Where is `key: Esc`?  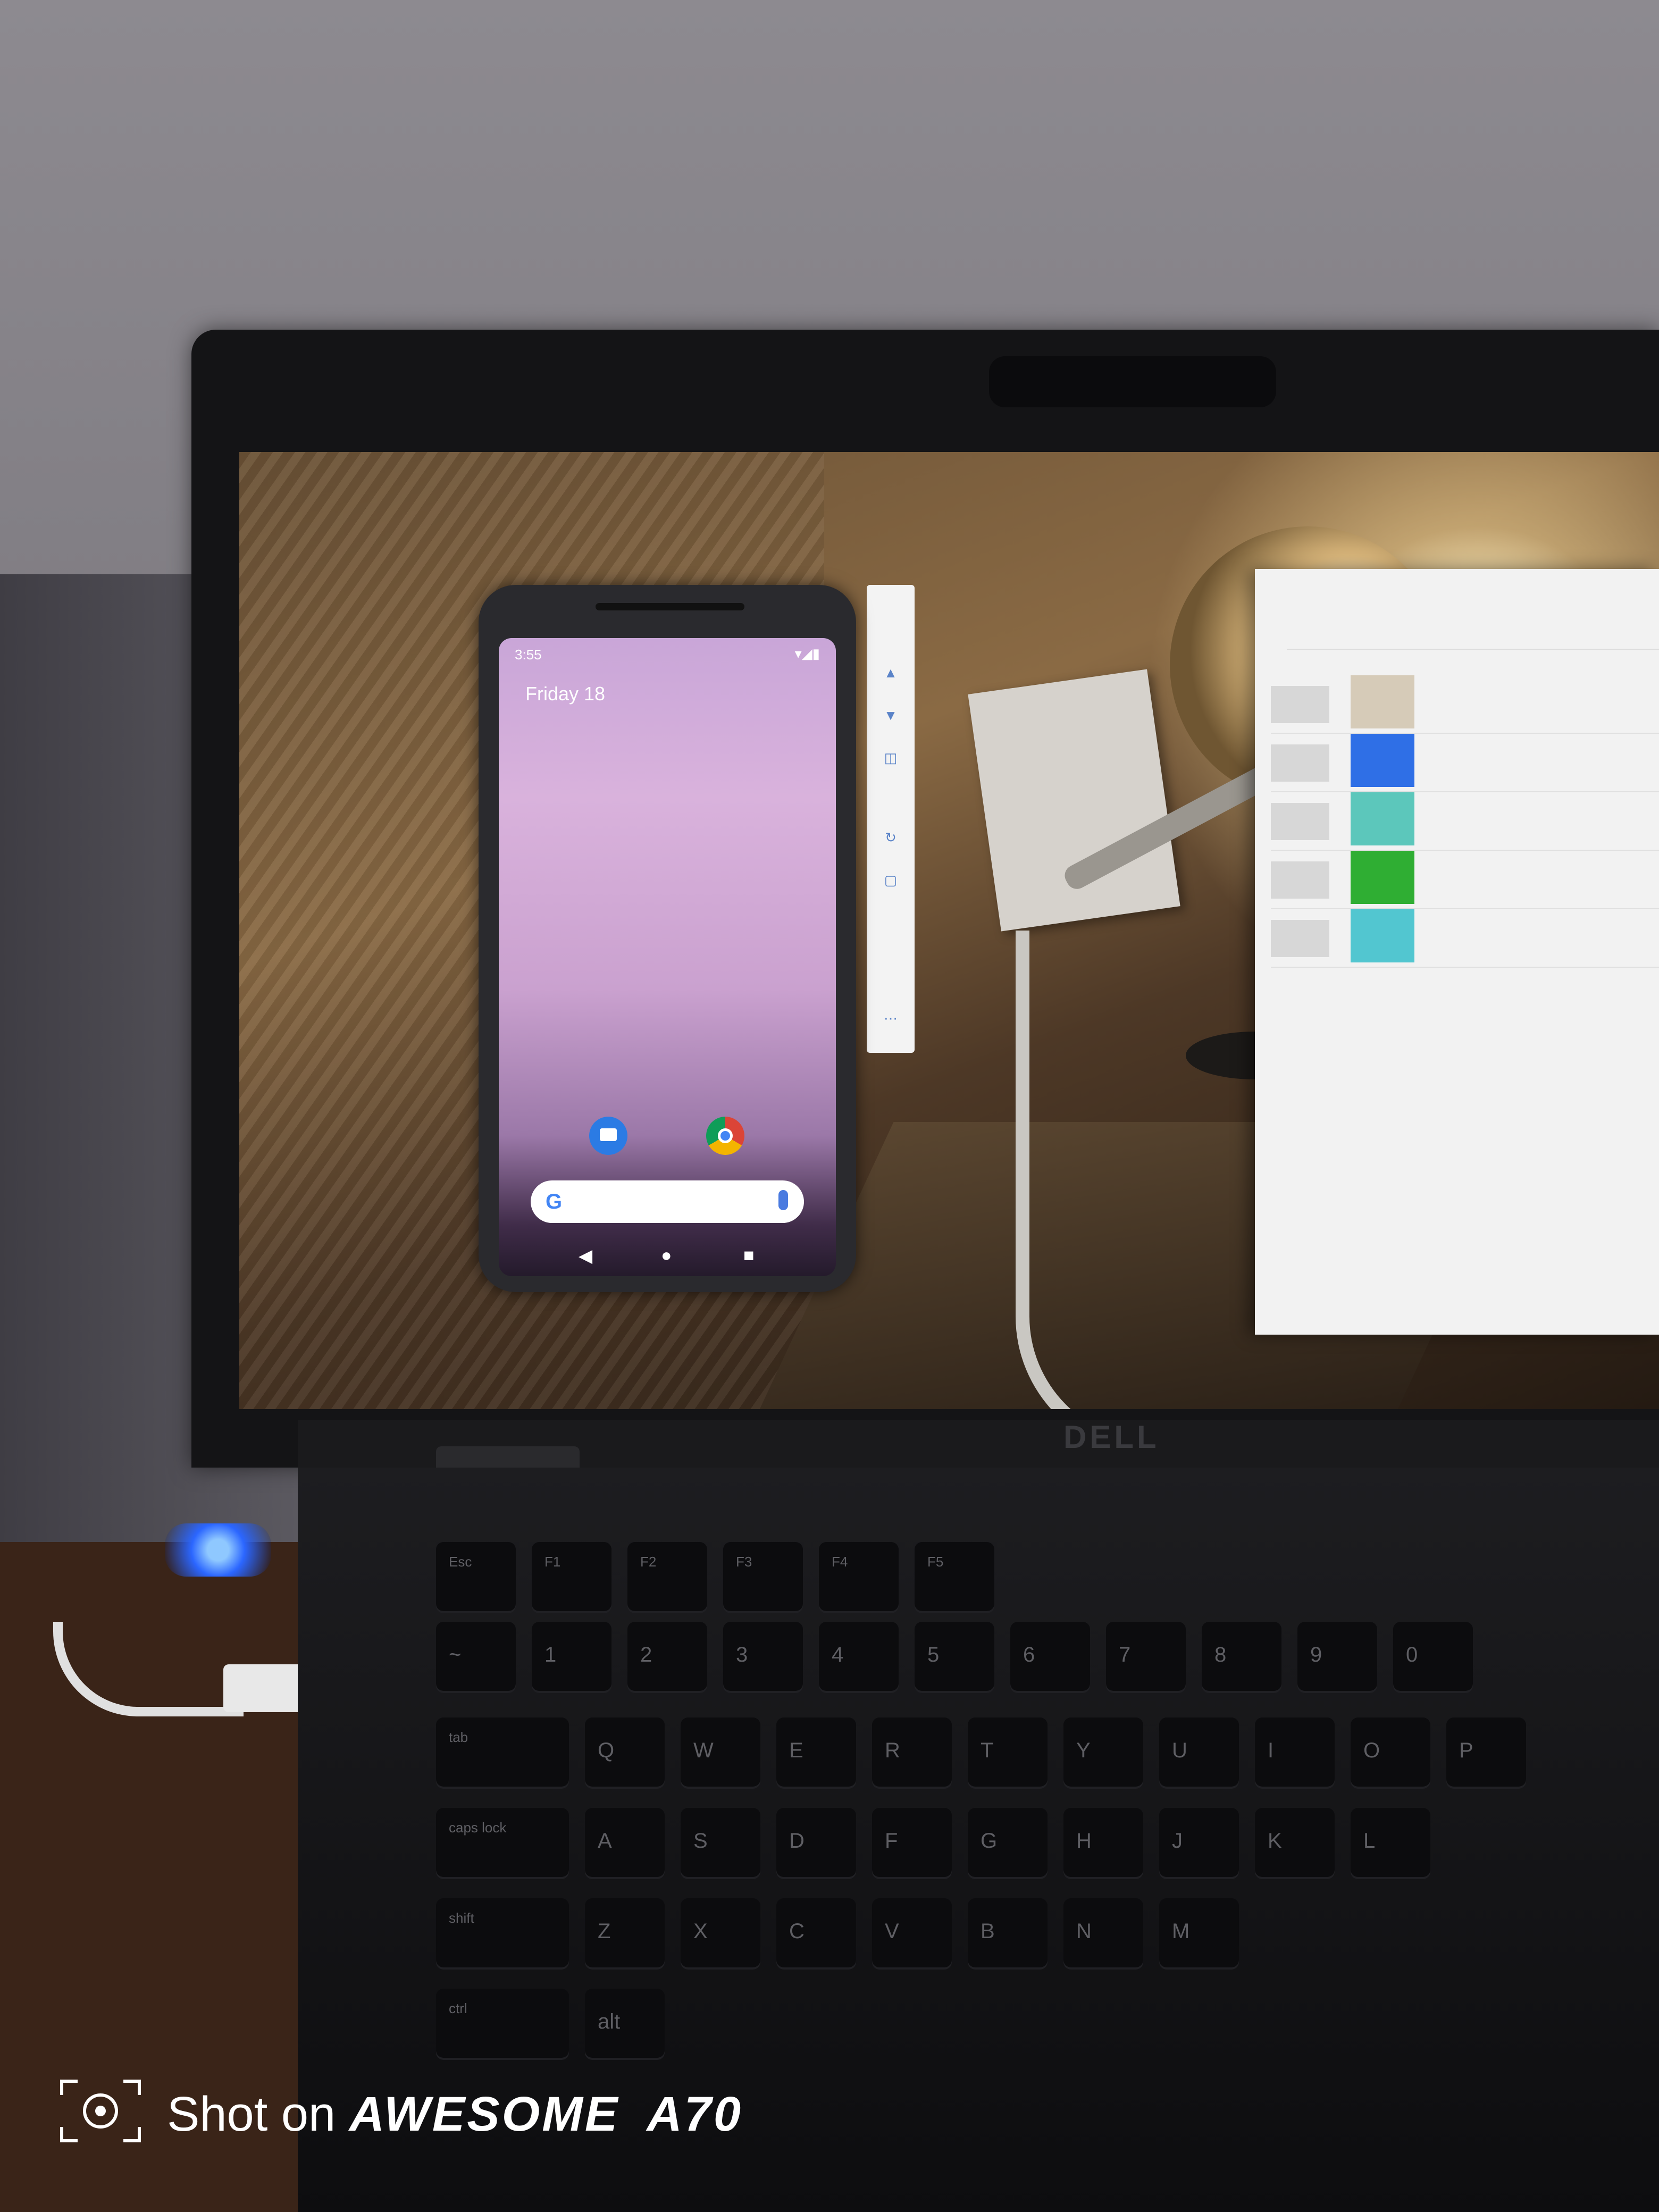 key: Esc is located at coordinates (476, 1576).